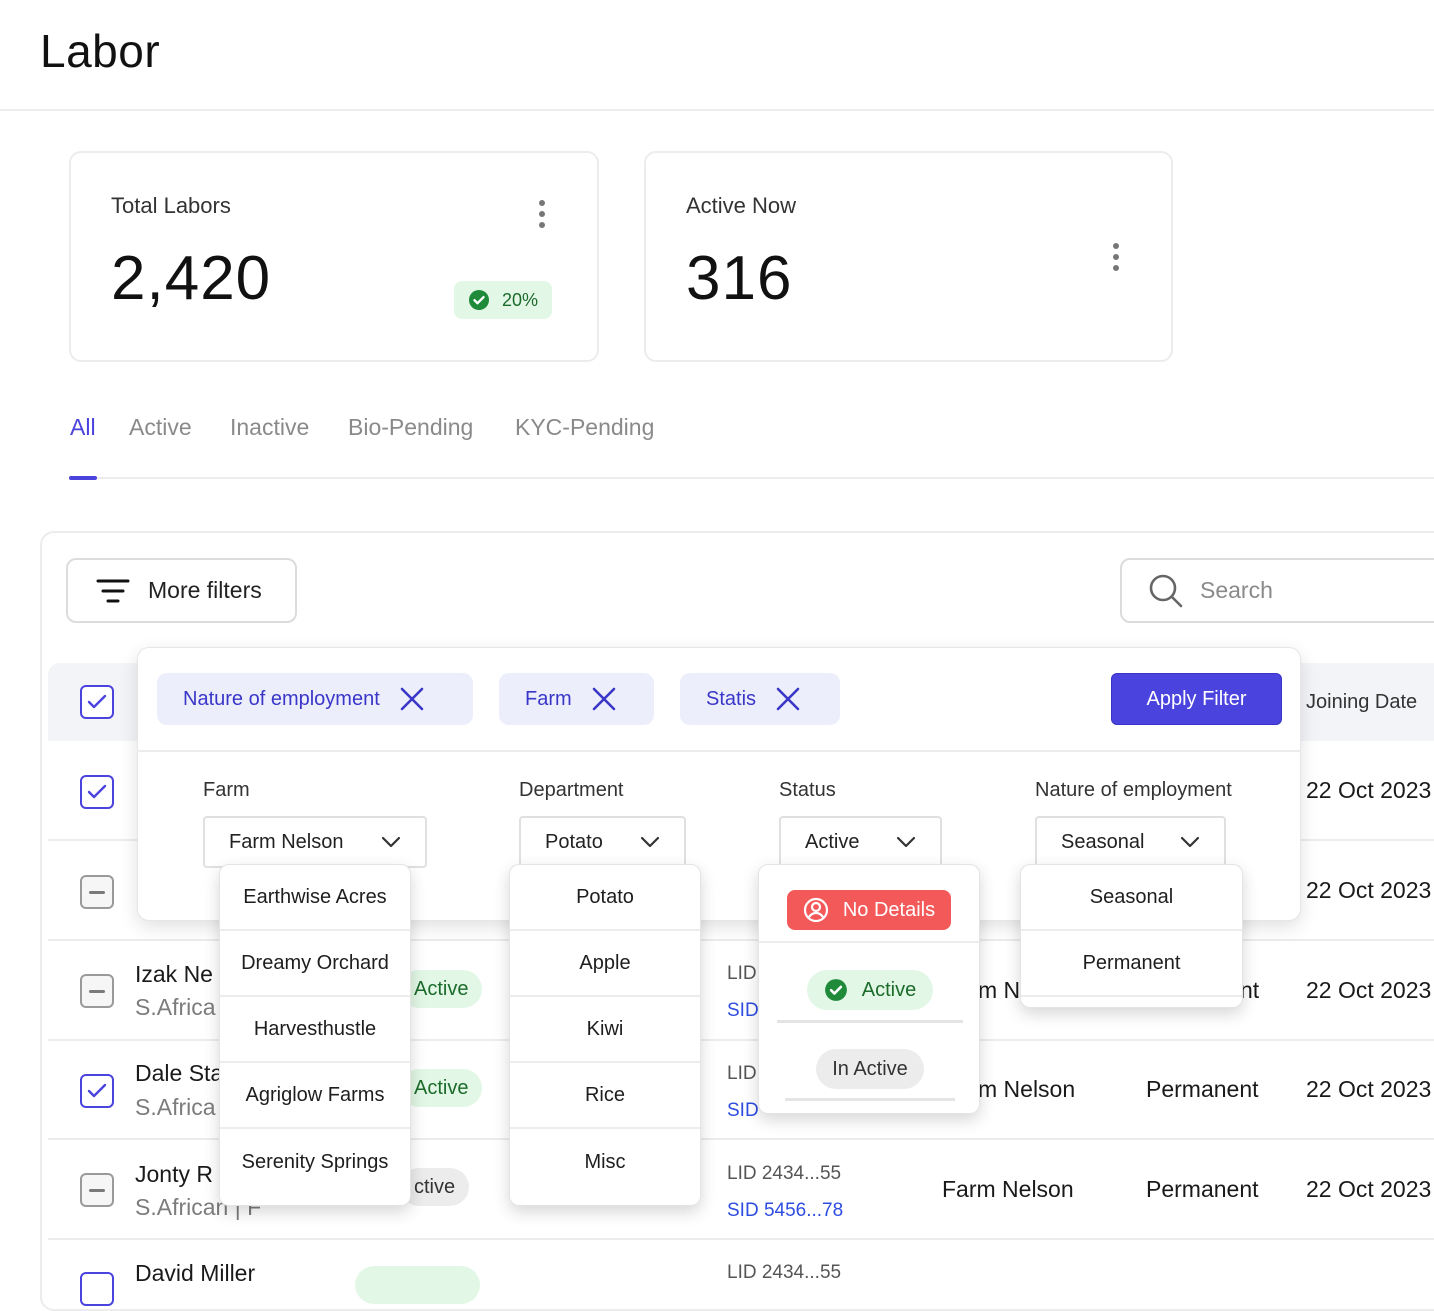  Describe the element at coordinates (760, 699) in the screenshot. I see `filter-chip-status: Statis` at that location.